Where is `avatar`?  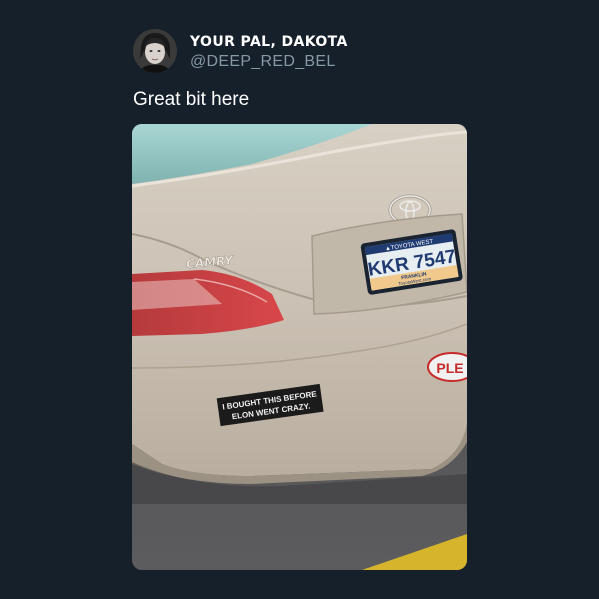
avatar is located at coordinates (155, 51).